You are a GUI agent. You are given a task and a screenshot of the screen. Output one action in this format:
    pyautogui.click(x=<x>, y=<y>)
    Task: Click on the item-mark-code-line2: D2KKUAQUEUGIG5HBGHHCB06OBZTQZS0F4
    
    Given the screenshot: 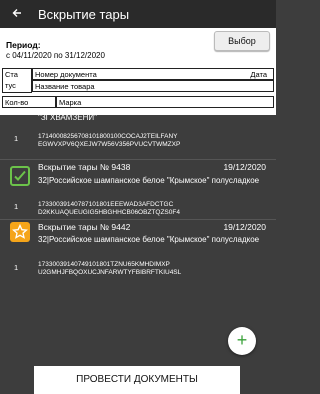 What is the action you would take?
    pyautogui.click(x=109, y=212)
    